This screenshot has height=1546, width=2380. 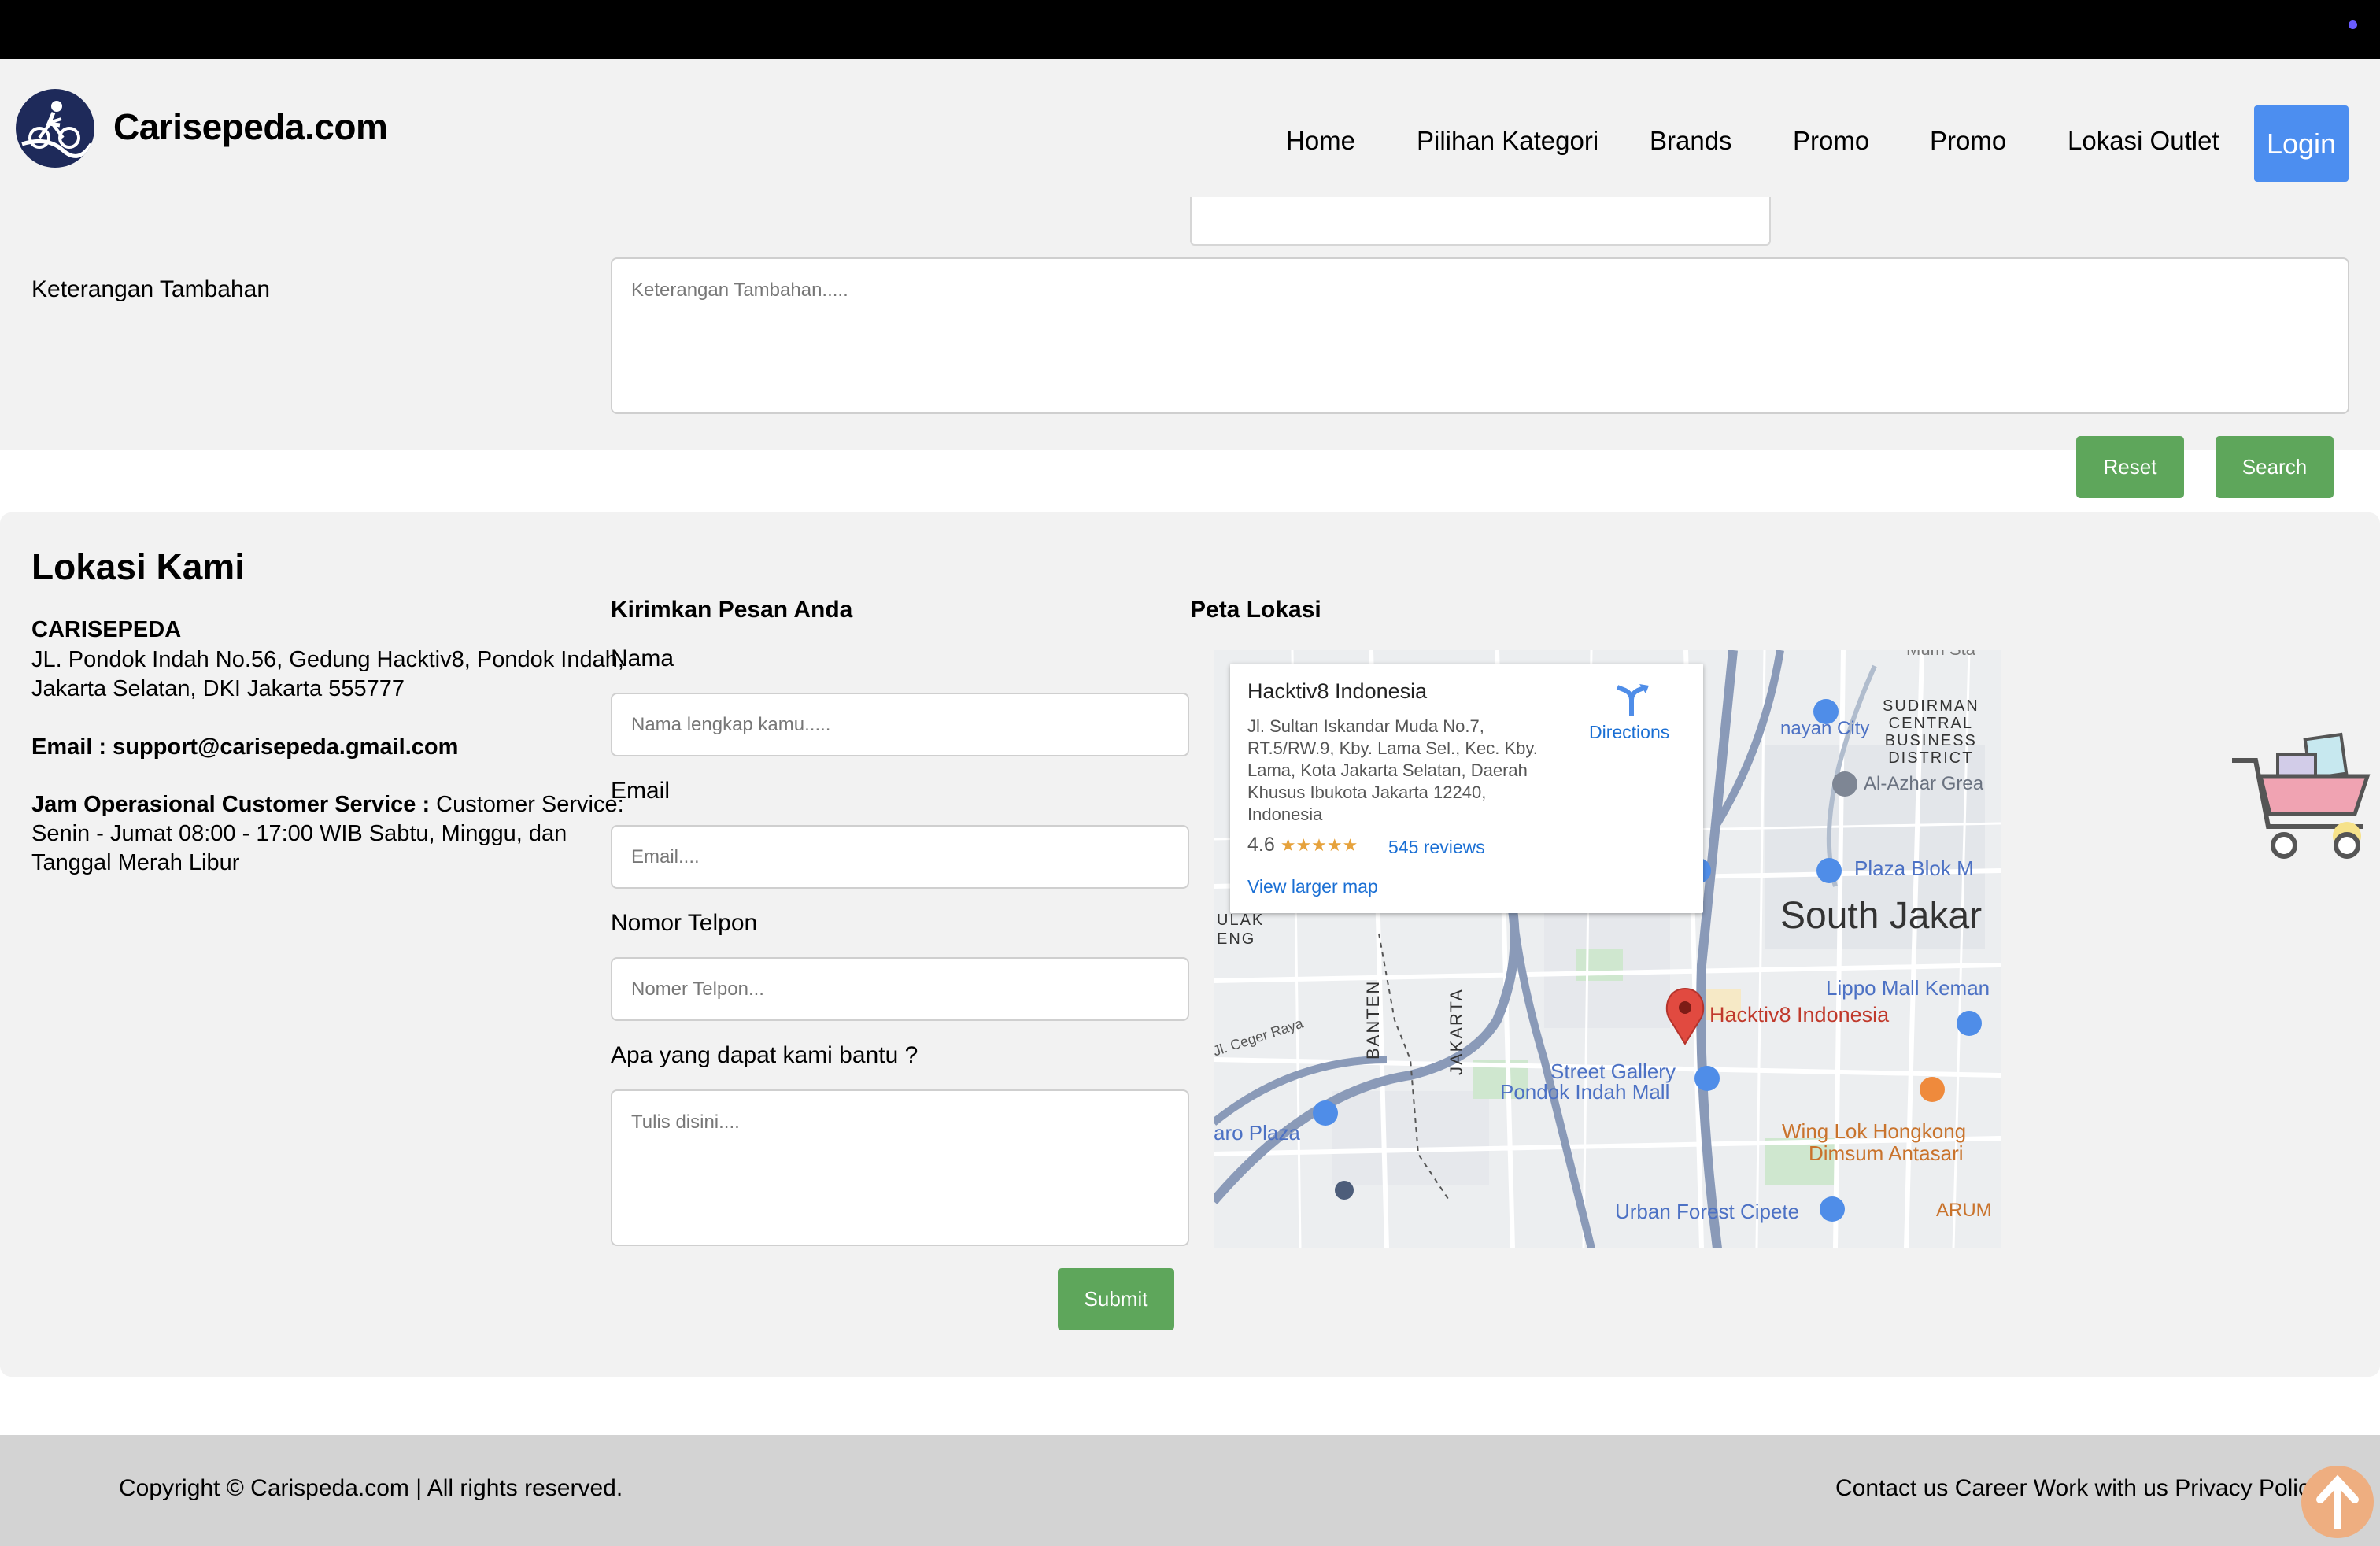 I want to click on login-button: Login, so click(x=2301, y=143).